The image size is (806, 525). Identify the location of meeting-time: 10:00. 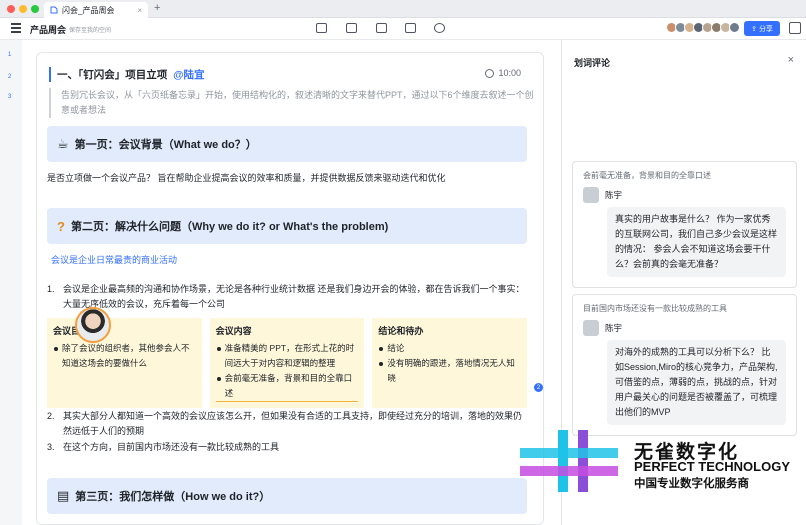
(503, 73).